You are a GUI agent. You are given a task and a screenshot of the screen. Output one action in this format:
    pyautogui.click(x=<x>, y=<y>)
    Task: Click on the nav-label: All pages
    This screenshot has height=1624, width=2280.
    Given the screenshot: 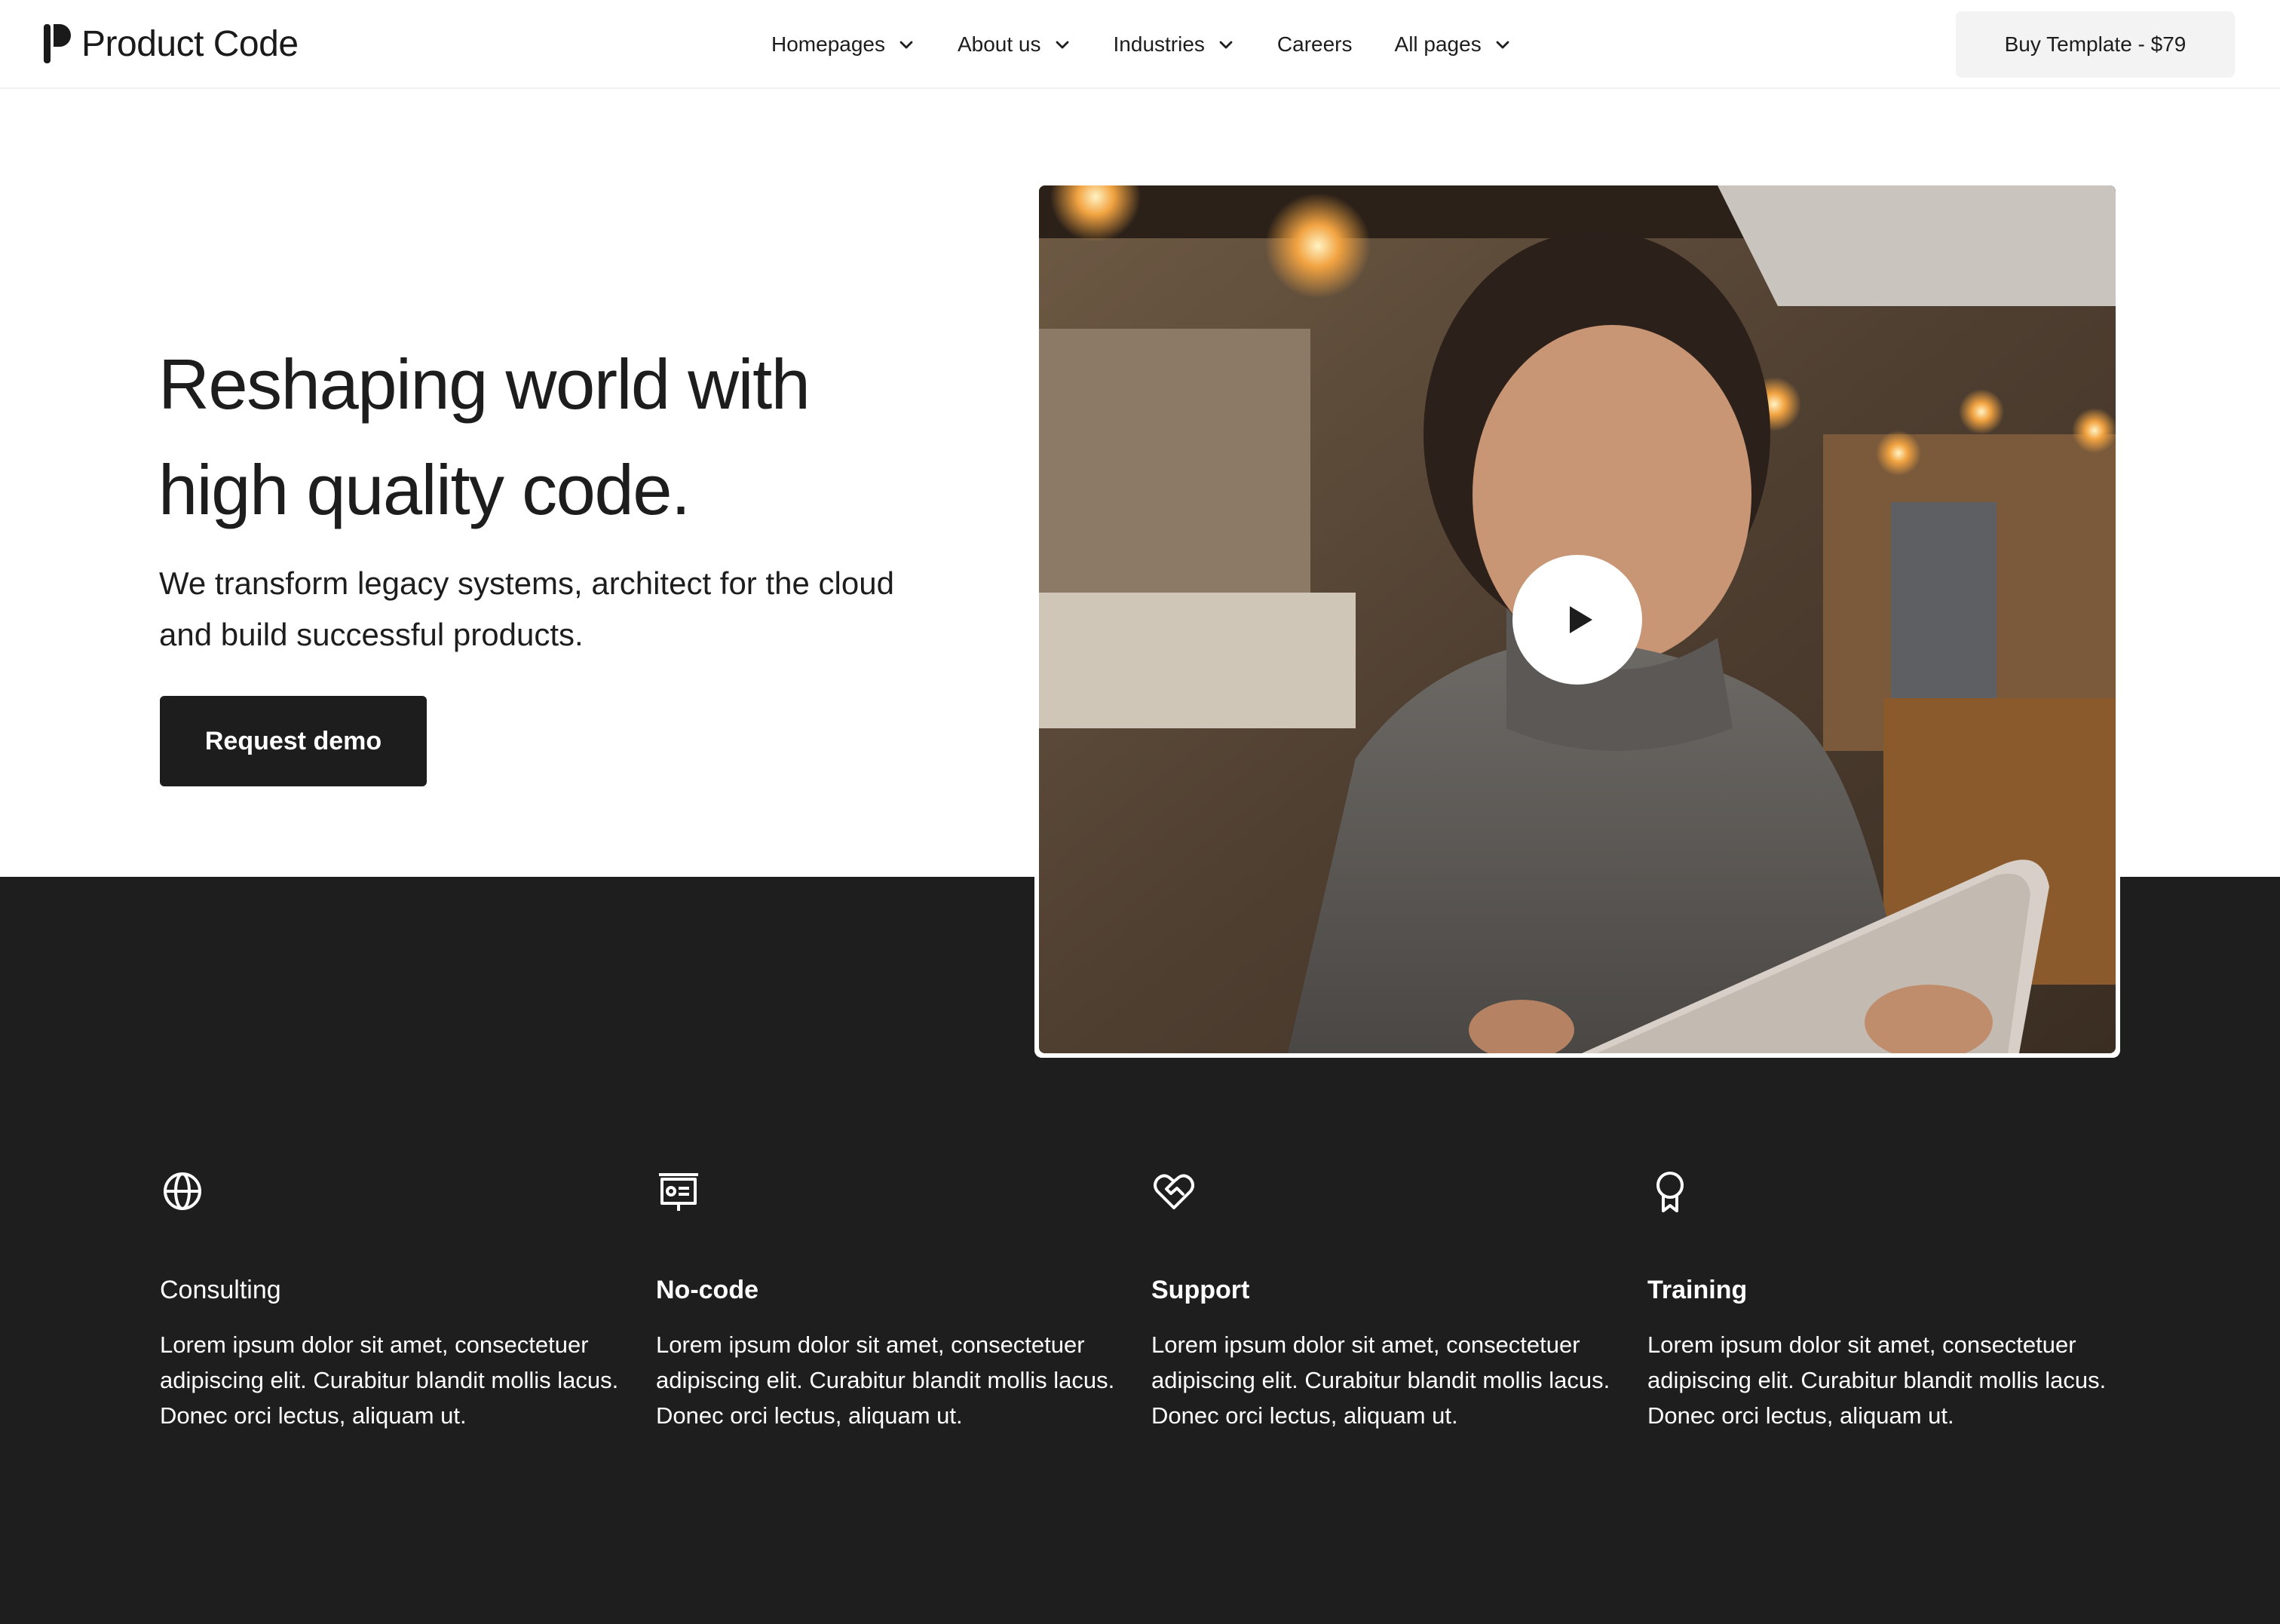 What is the action you would take?
    pyautogui.click(x=1438, y=44)
    